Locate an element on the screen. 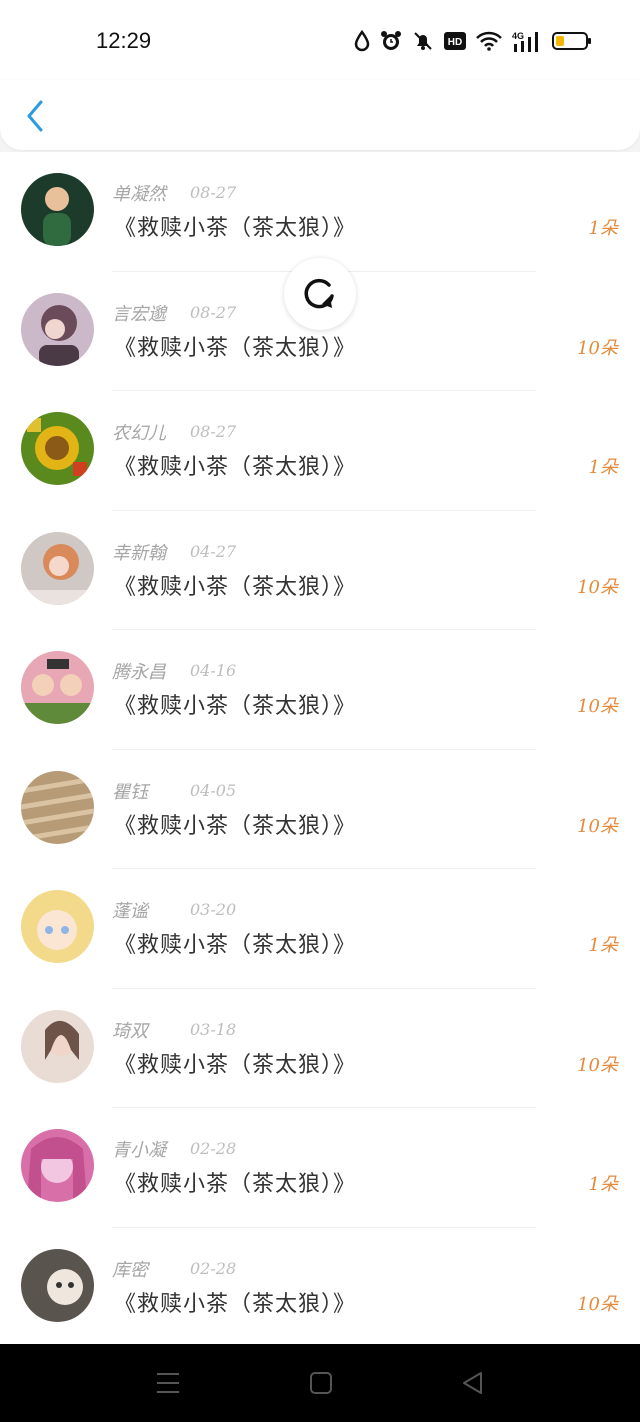  sender-name: 琦双 is located at coordinates (130, 1031).